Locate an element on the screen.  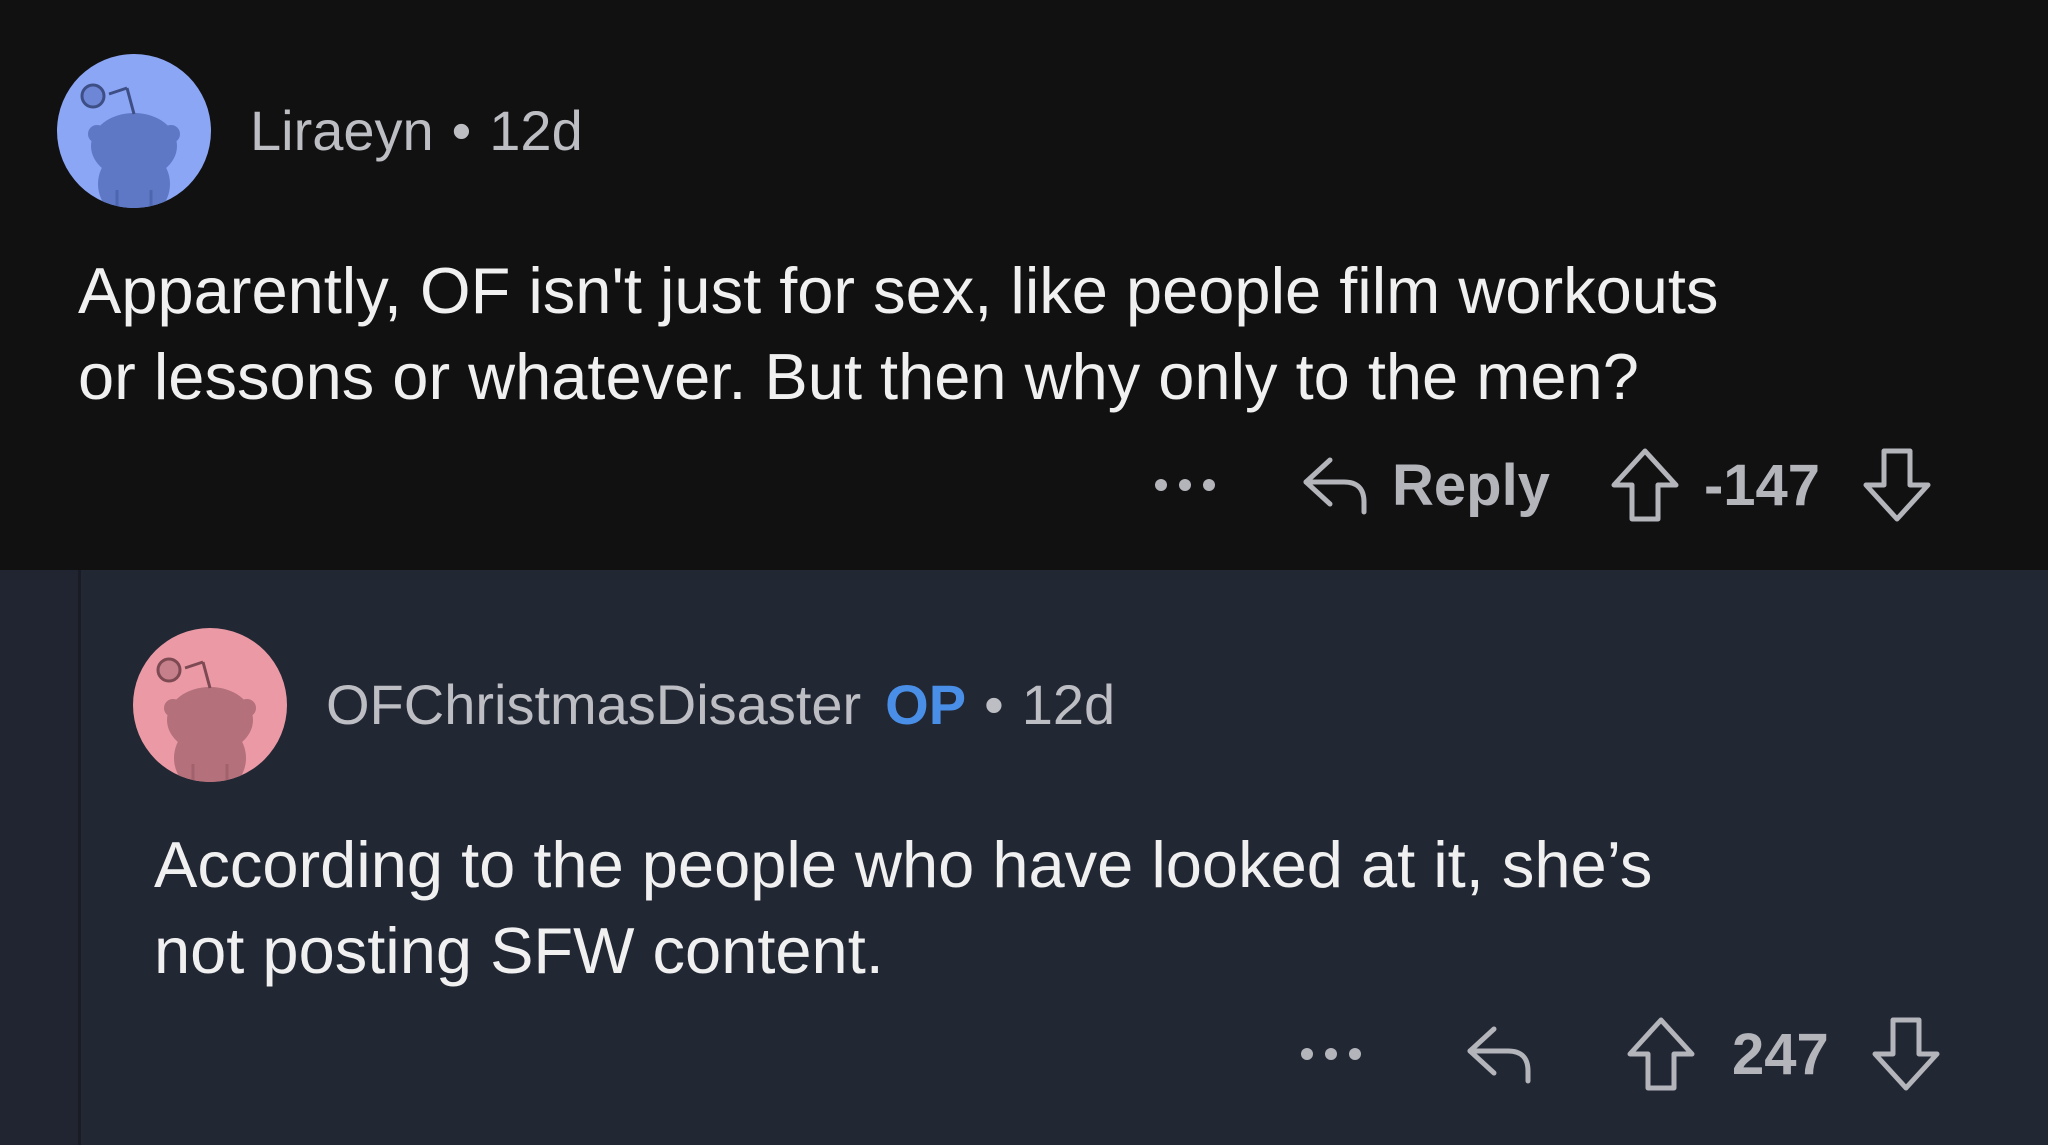
comment-meta: OFChristmasDisaster OP • 12d is located at coordinates (720, 705).